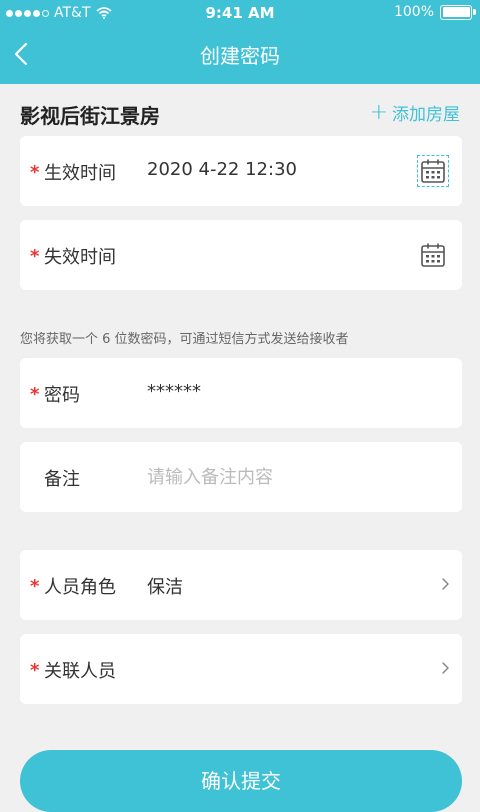 The width and height of the screenshot is (480, 812). I want to click on add-house-label: 添加房屋, so click(426, 115).